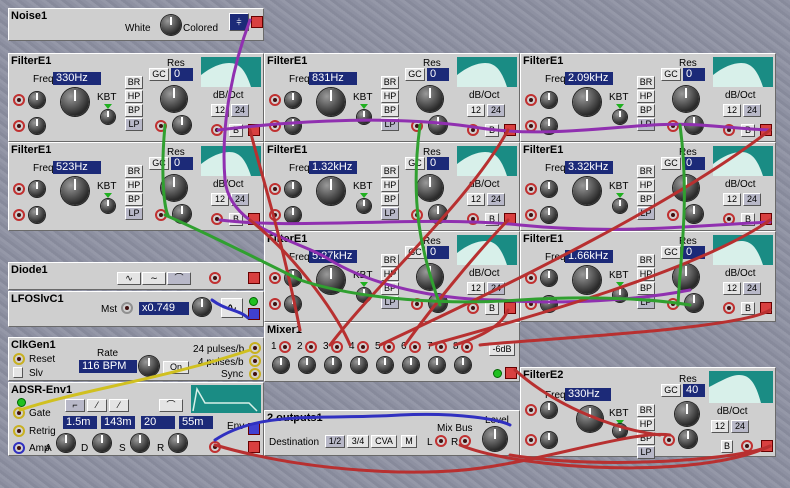  I want to click on on-button: On, so click(176, 367).